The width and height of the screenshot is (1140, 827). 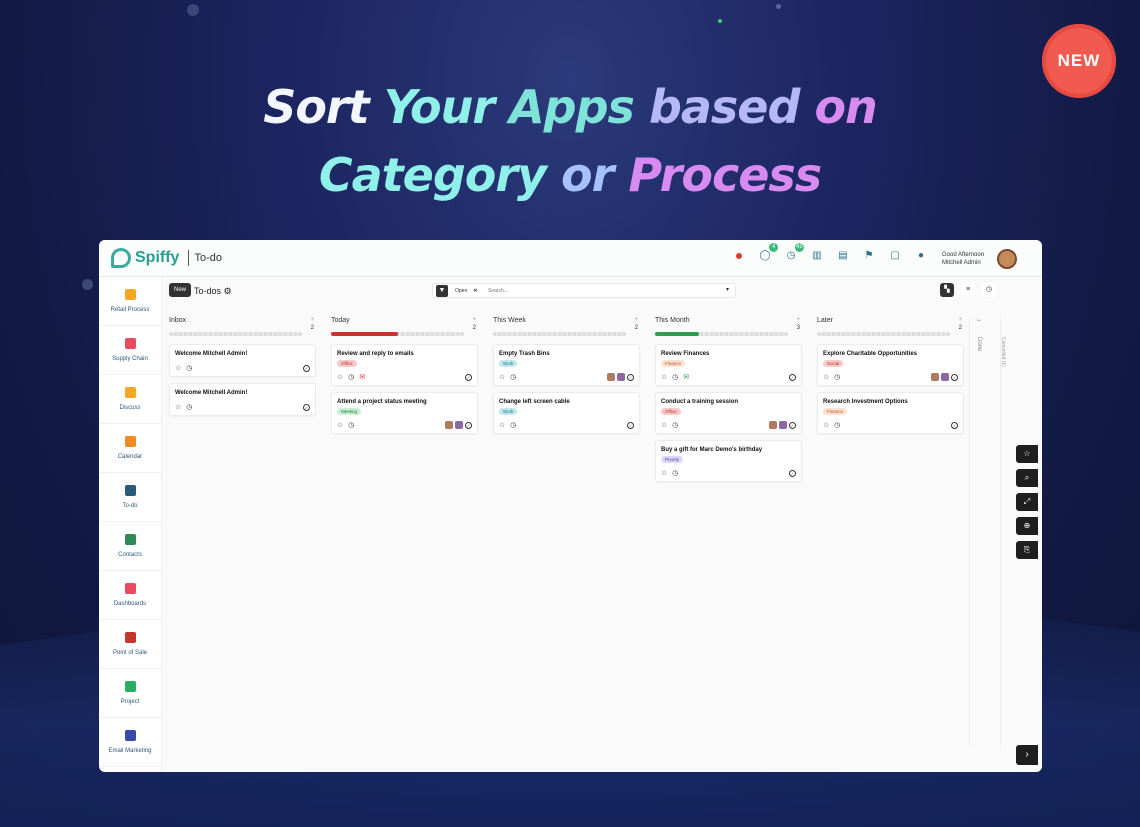 What do you see at coordinates (566, 322) in the screenshot?
I see `column-header: This Week +` at bounding box center [566, 322].